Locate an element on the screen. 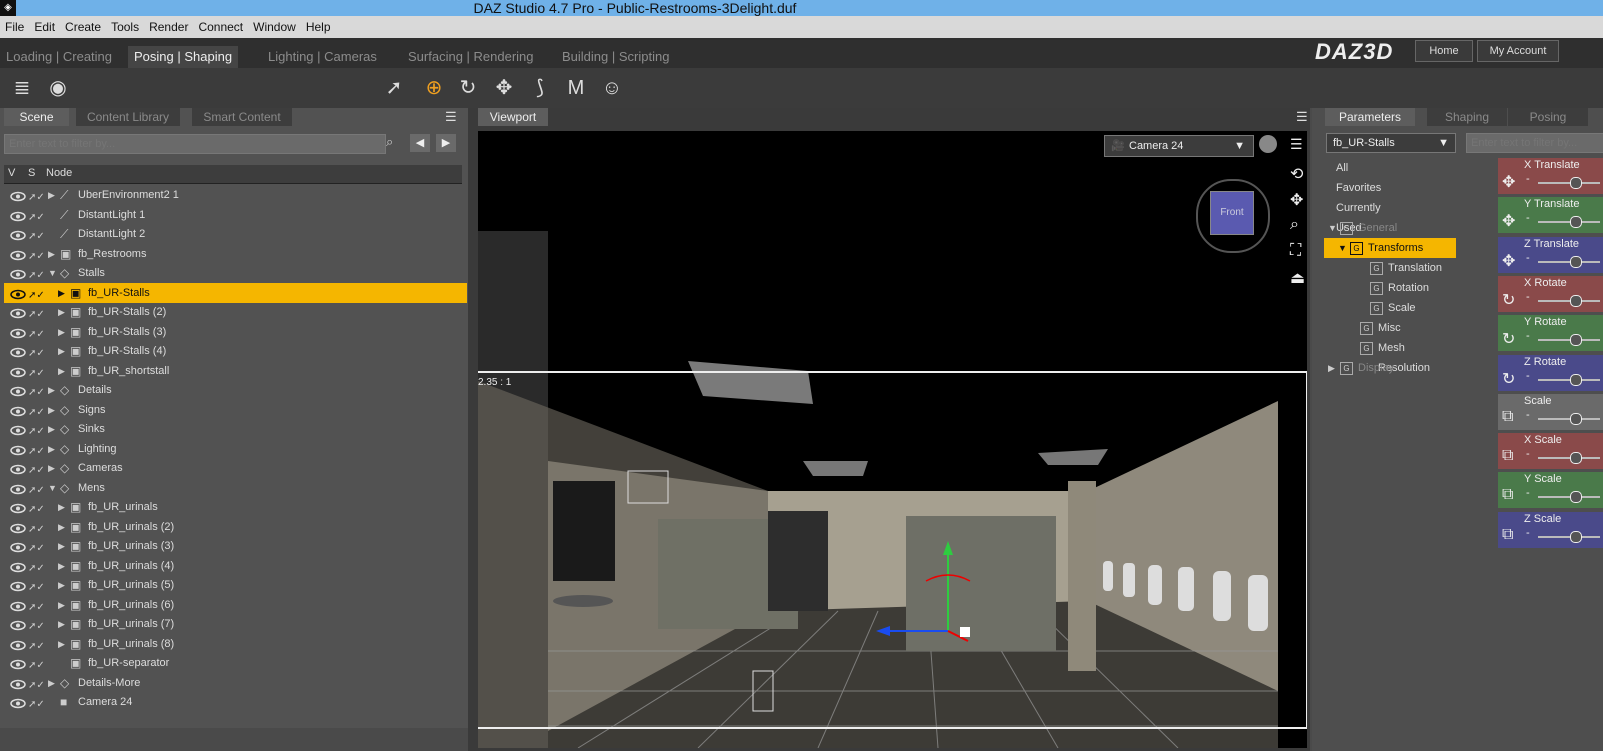 The width and height of the screenshot is (1603, 751). tab-parameters: Parameters is located at coordinates (1370, 117).